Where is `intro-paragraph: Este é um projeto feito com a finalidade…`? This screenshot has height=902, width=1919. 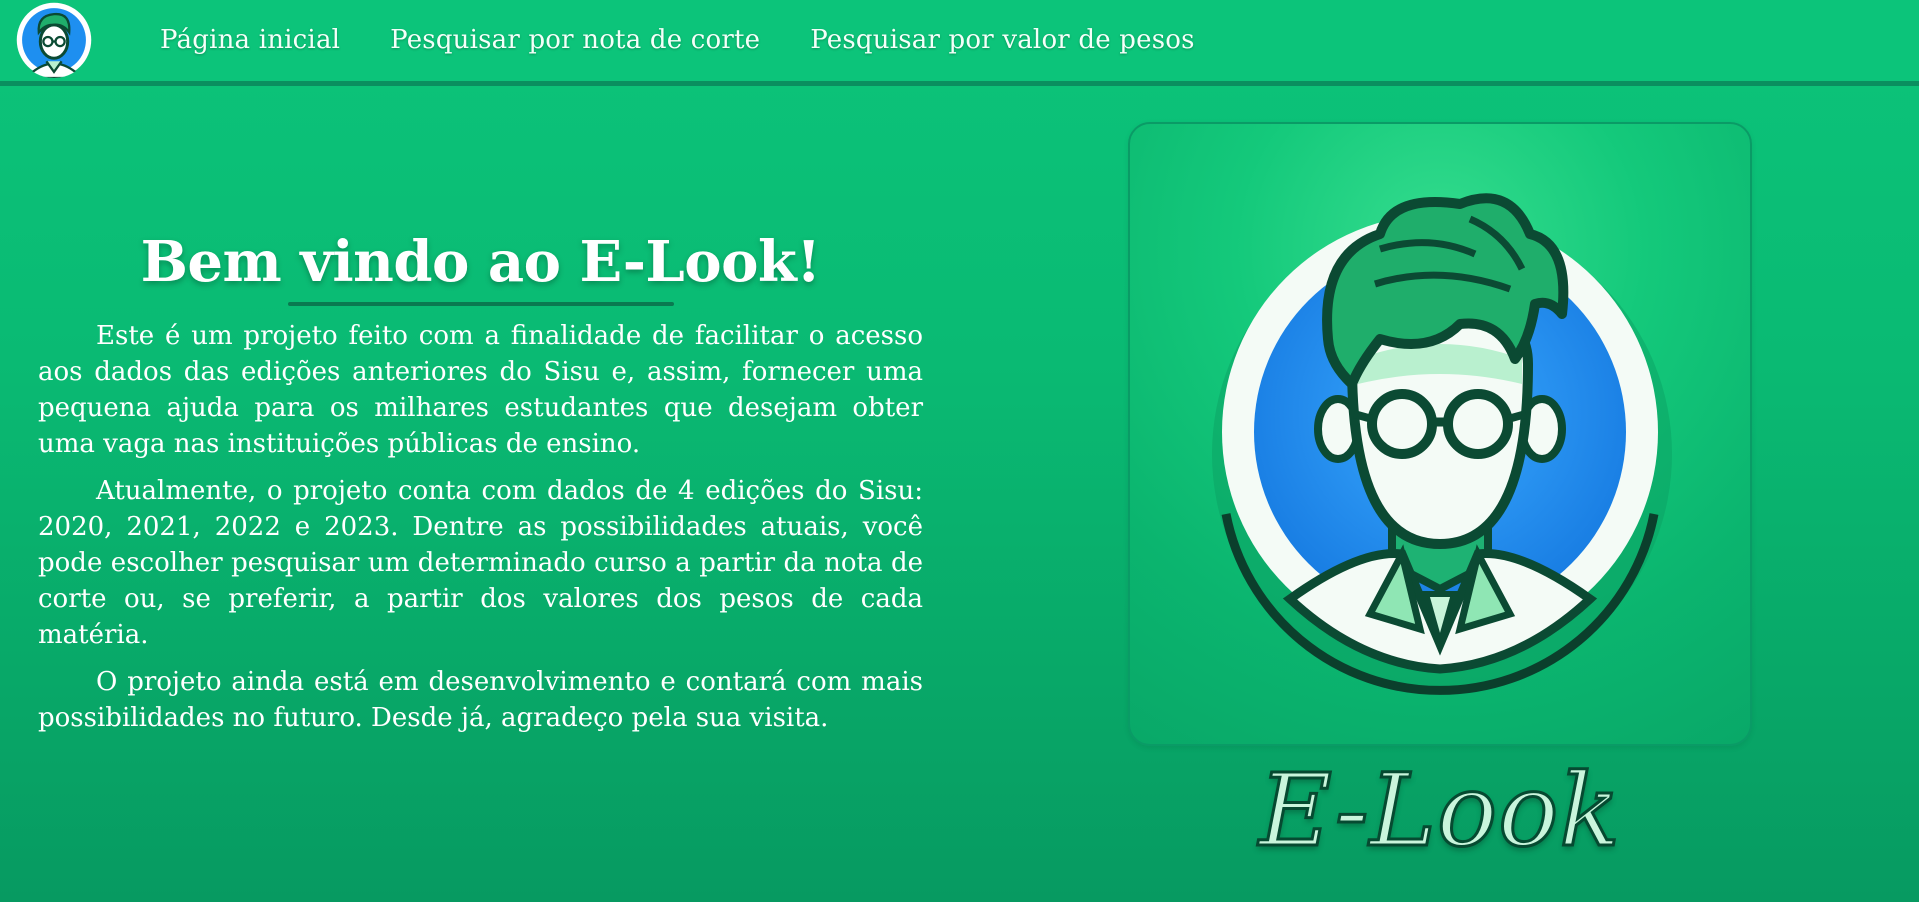
intro-paragraph: Este é um projeto feito com a finalidade… is located at coordinates (480, 390).